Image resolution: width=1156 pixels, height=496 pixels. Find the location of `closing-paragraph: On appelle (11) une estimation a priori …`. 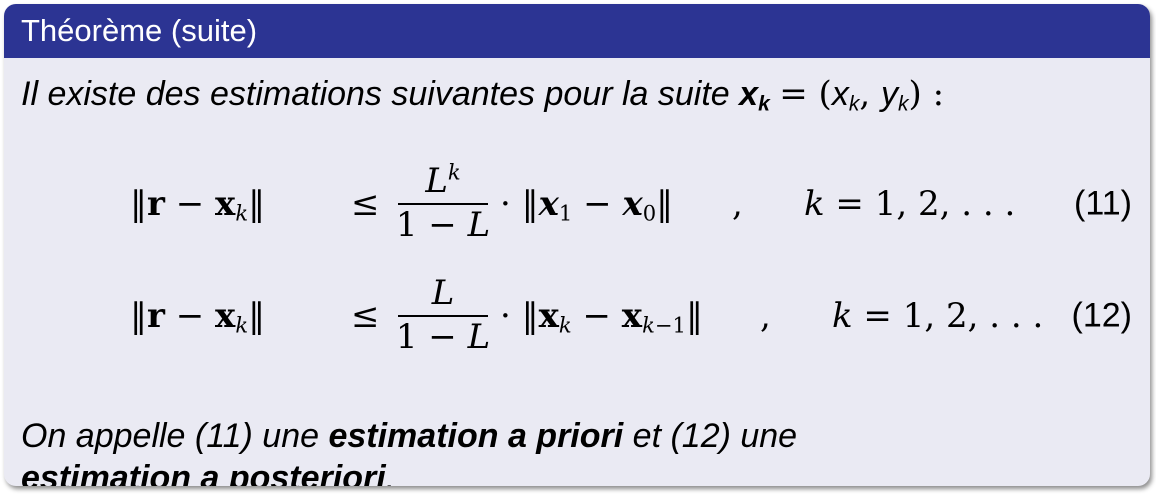

closing-paragraph: On appelle (11) une estimation a priori … is located at coordinates (409, 450).